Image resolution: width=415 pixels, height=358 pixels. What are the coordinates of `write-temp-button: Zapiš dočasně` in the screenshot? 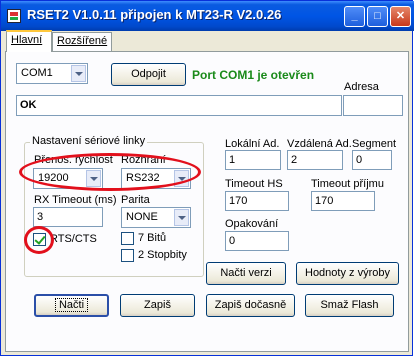 It's located at (250, 305).